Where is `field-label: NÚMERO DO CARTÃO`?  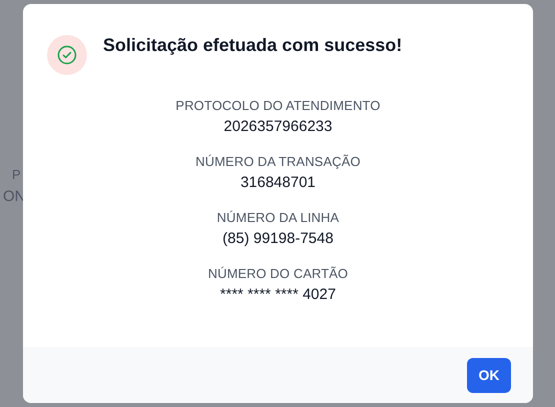
field-label: NÚMERO DO CARTÃO is located at coordinates (278, 274).